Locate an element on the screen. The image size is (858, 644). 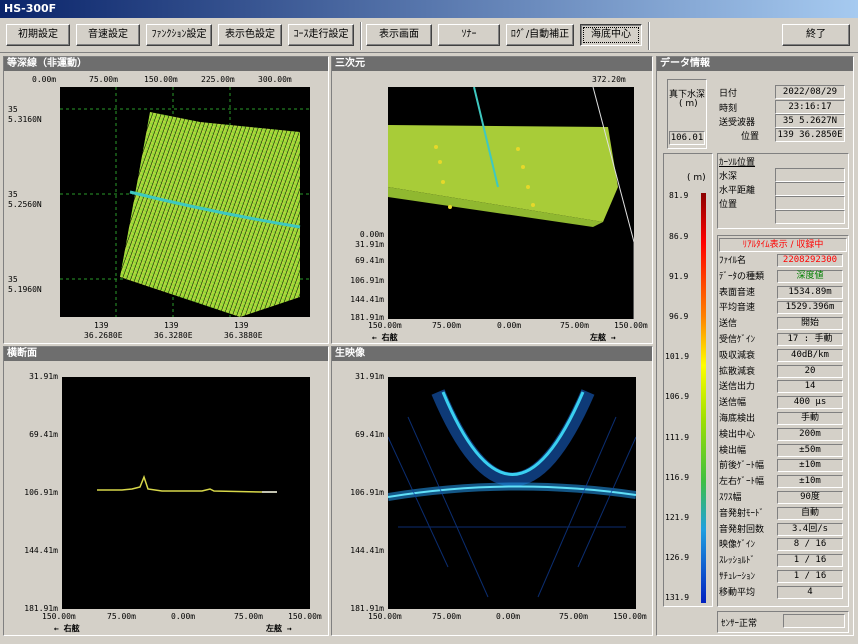
time-label: 時刻 is located at coordinates (728, 109).